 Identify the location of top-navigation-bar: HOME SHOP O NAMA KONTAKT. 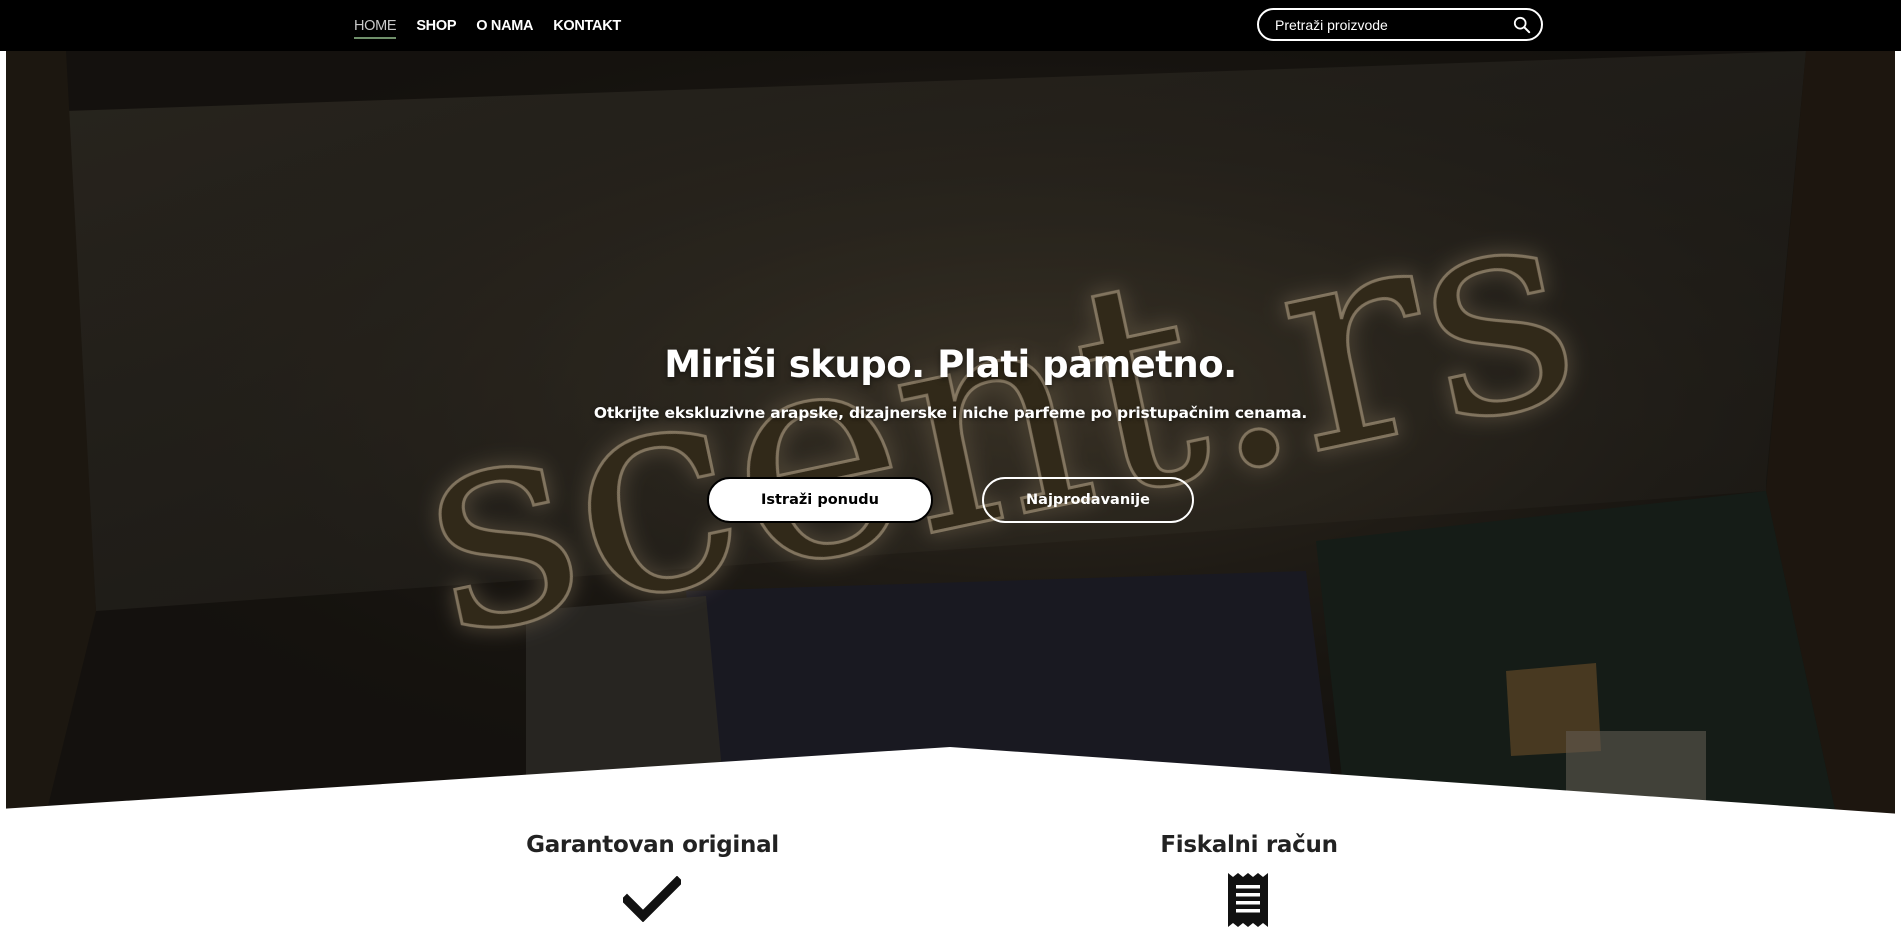
(950, 25).